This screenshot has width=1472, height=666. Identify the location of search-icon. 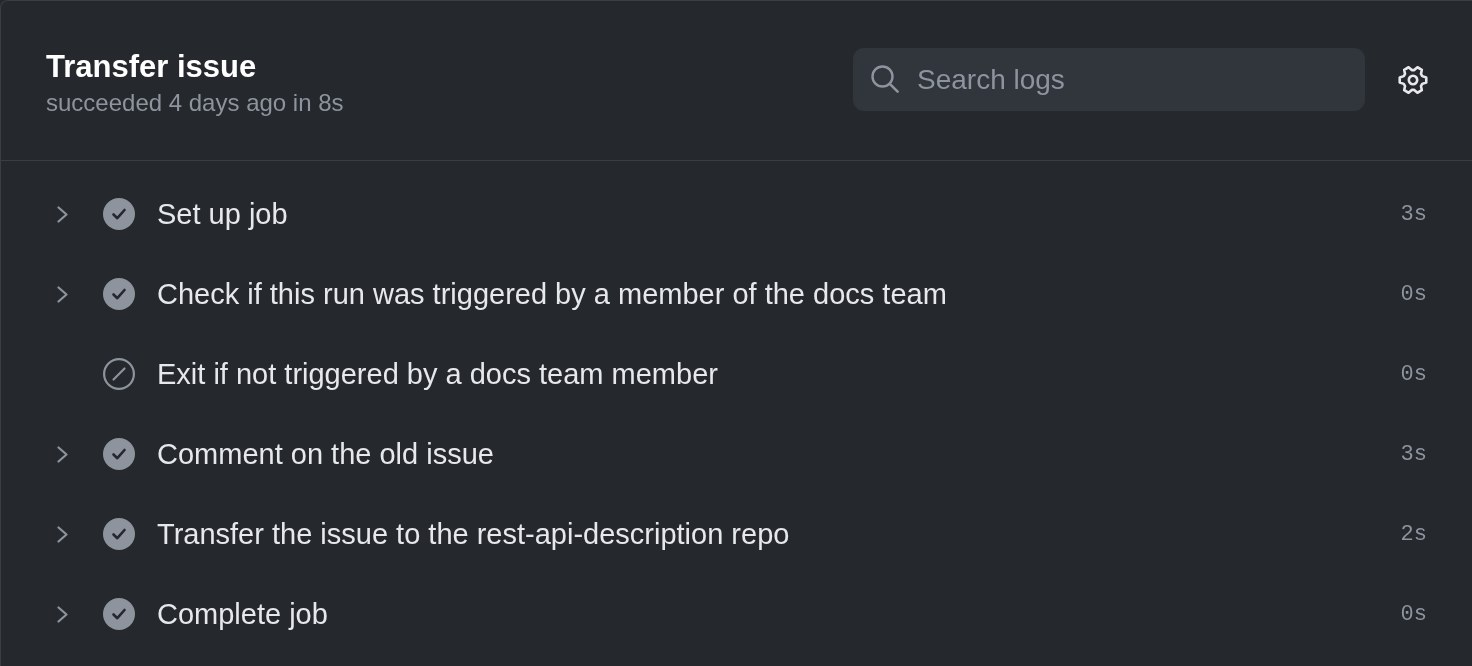
(885, 79).